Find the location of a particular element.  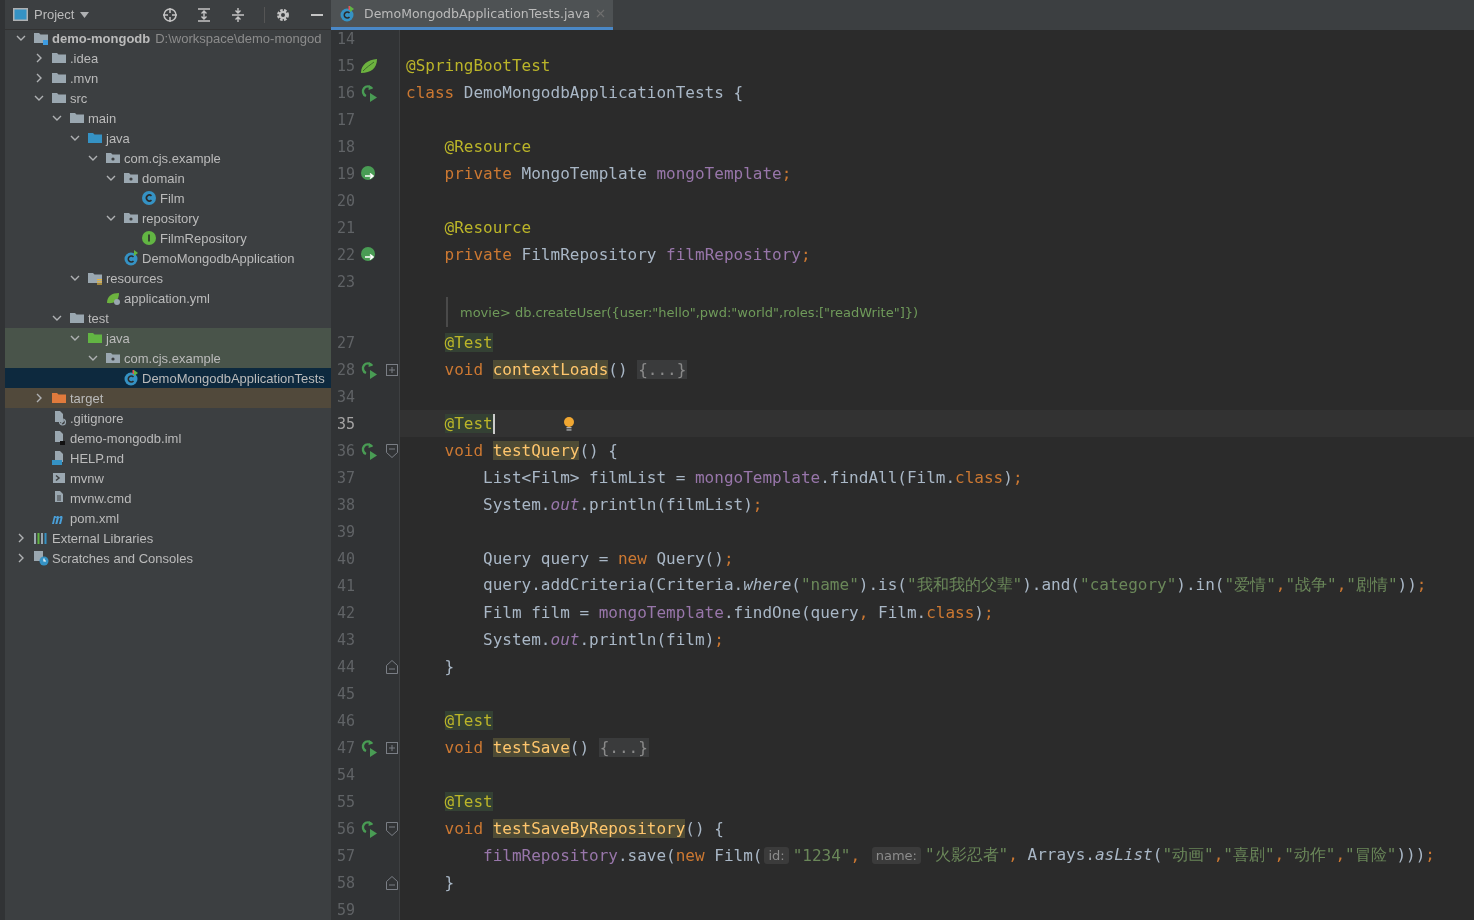

tree-item: domain is located at coordinates (168, 178).